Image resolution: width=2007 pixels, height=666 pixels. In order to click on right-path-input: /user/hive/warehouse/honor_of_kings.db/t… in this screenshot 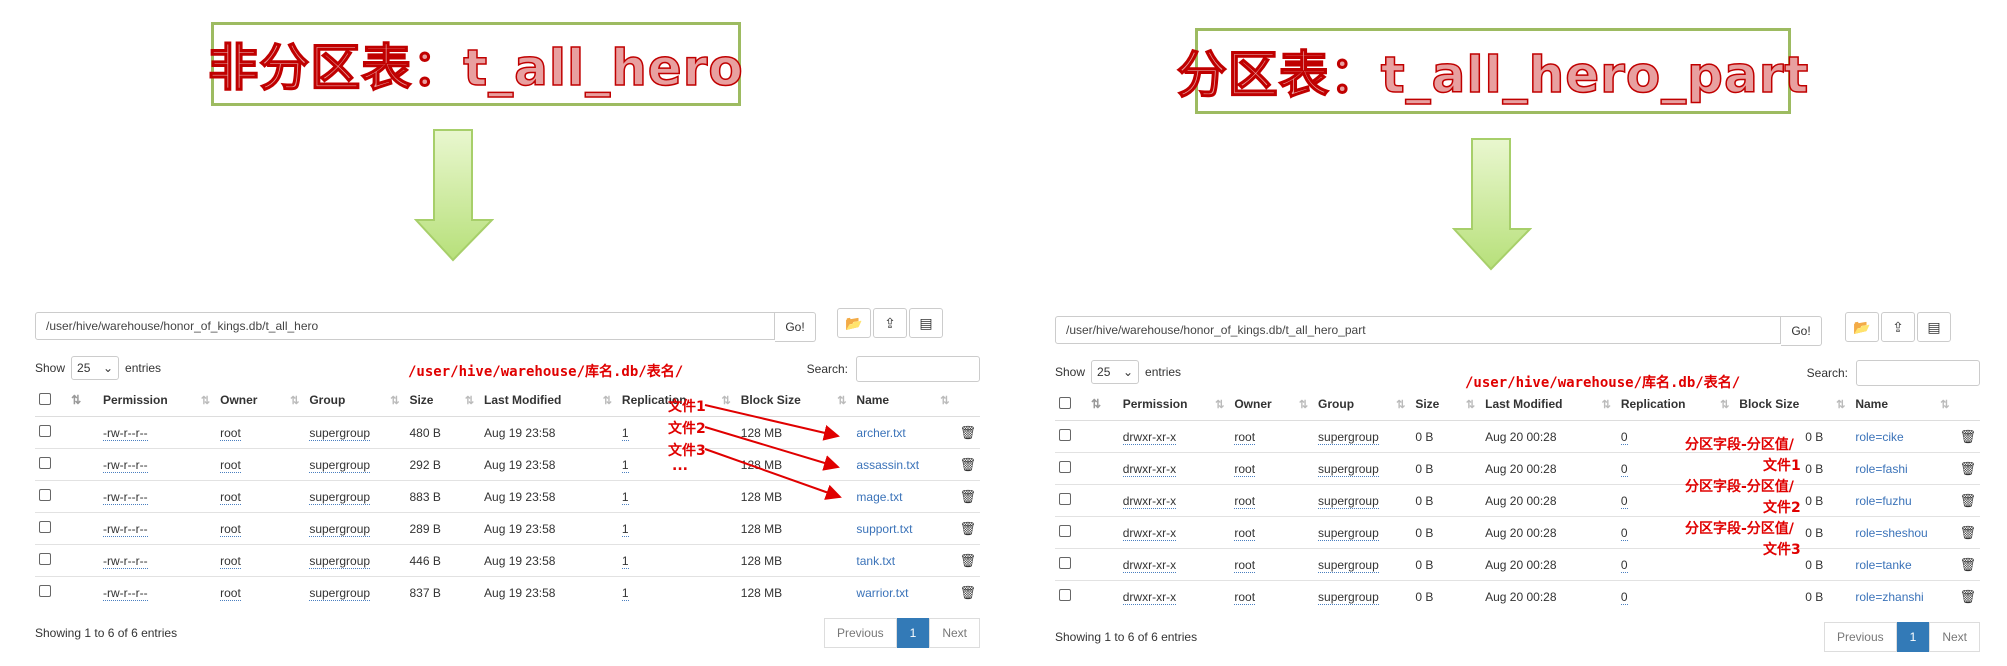, I will do `click(1418, 330)`.